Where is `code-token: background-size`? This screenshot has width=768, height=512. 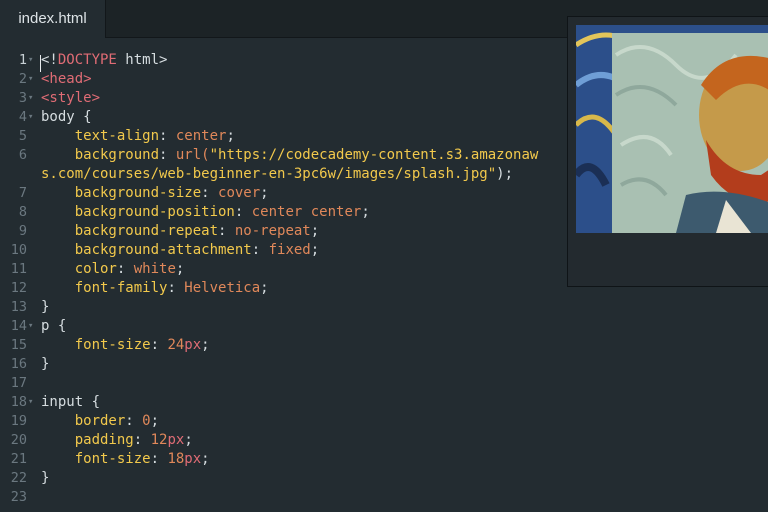
code-token: background-size is located at coordinates (138, 193).